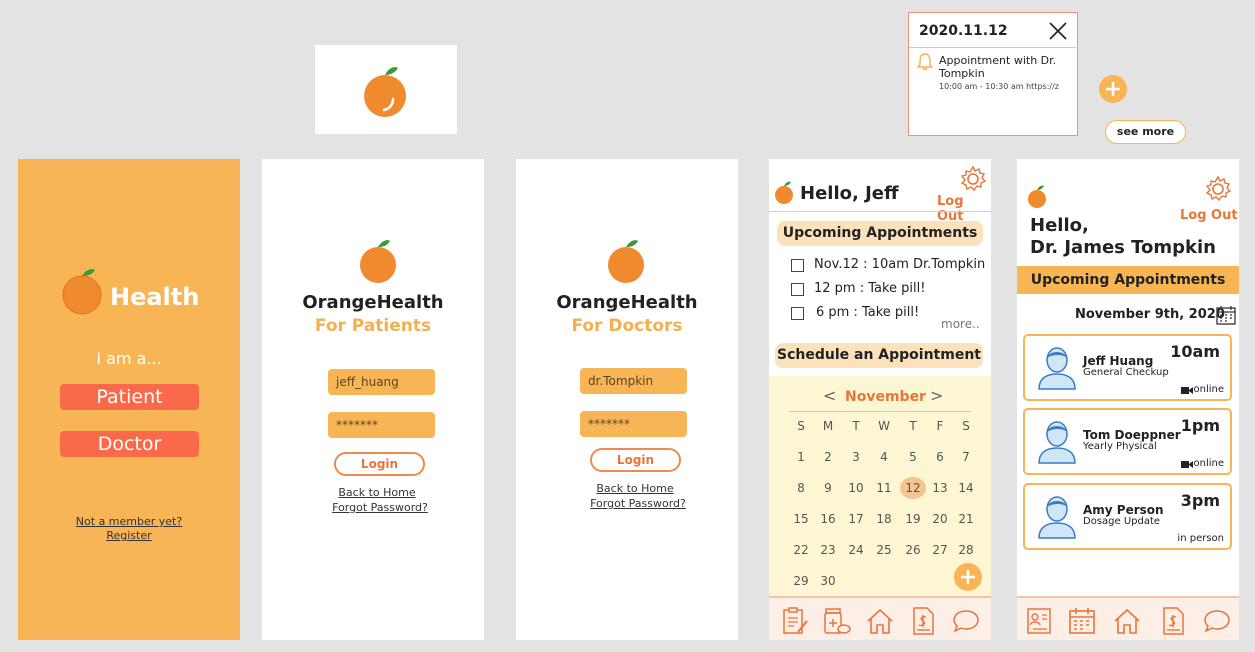 This screenshot has height=652, width=1255. Describe the element at coordinates (155, 297) in the screenshot. I see `app-name: Health` at that location.